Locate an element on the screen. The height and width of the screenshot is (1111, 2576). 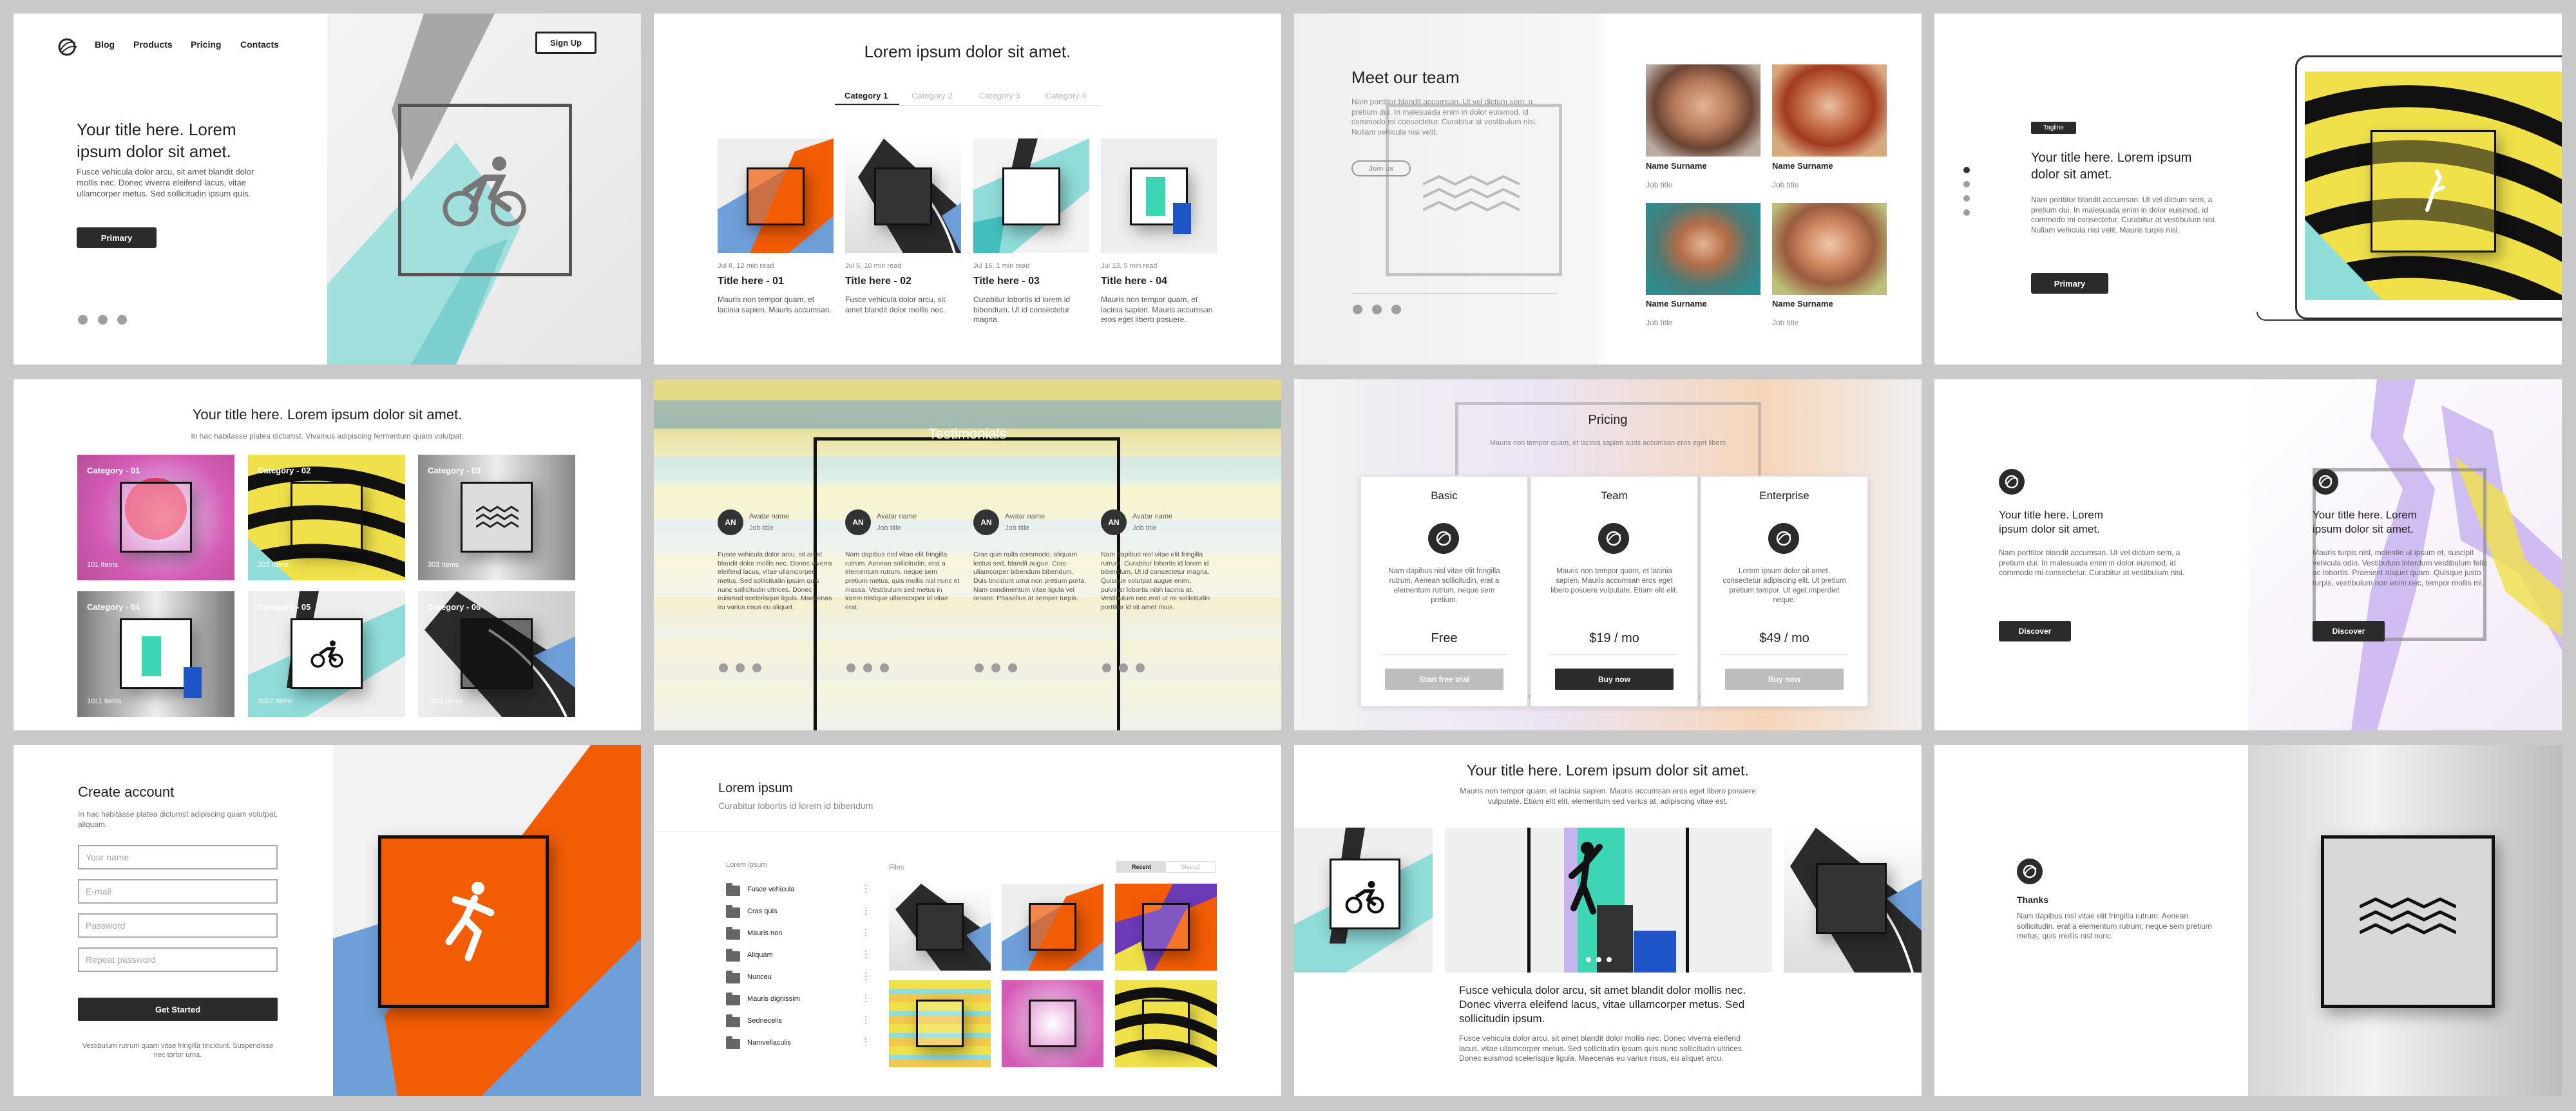
slider-dots-vertical is located at coordinates (1967, 192).